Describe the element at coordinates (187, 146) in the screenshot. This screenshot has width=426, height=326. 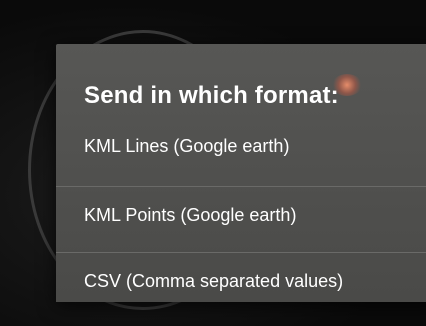
I see `option-label: KML Lines (Google earth)` at that location.